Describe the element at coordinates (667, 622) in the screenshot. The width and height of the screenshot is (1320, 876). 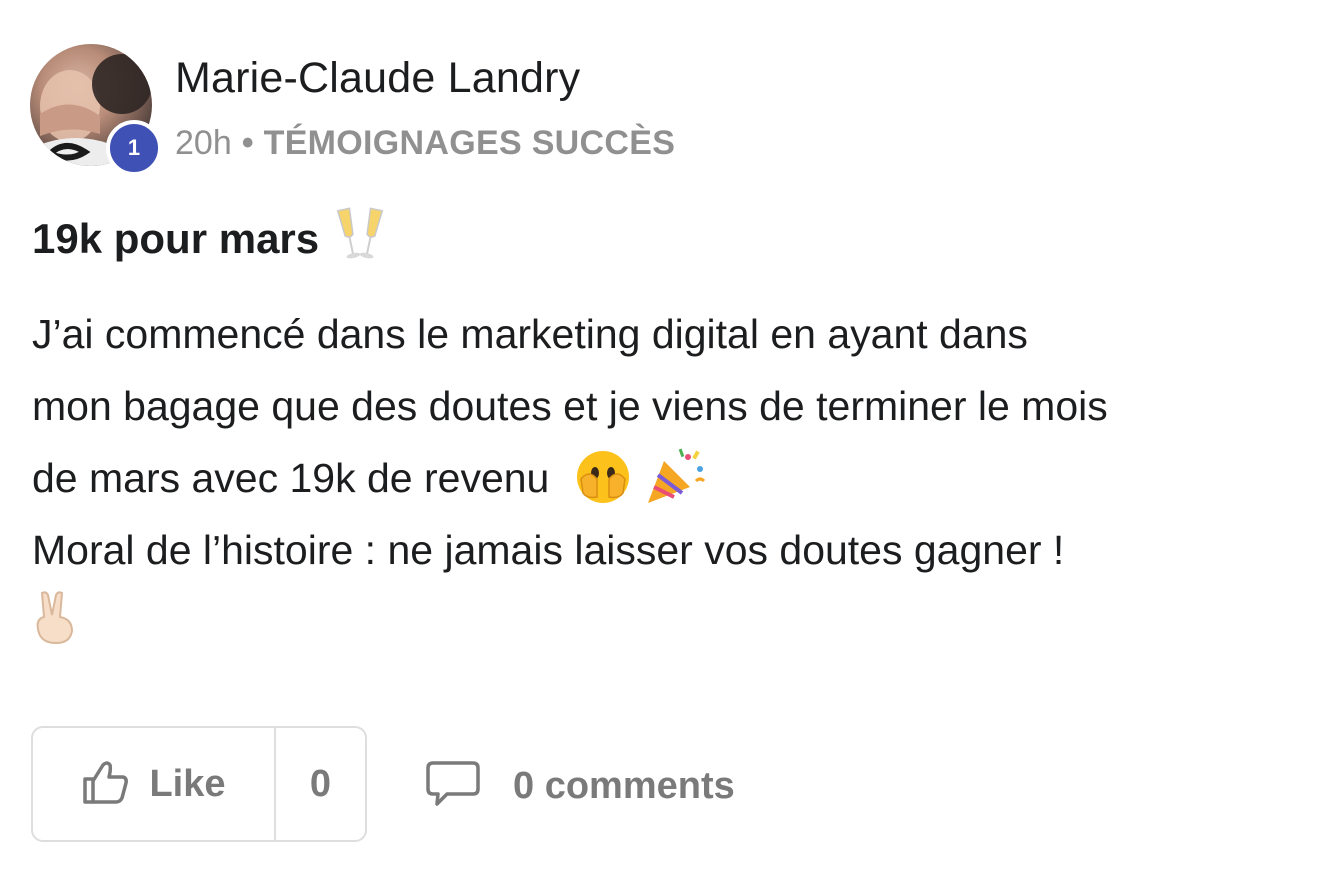
I see `post-body-line-end-emoji` at that location.